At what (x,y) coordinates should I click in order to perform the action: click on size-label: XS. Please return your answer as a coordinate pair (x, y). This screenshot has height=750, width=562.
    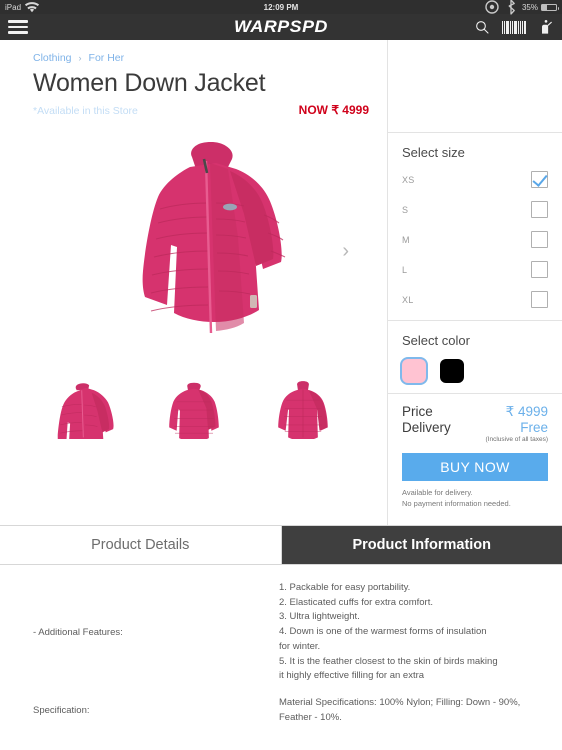
    Looking at the image, I should click on (408, 179).